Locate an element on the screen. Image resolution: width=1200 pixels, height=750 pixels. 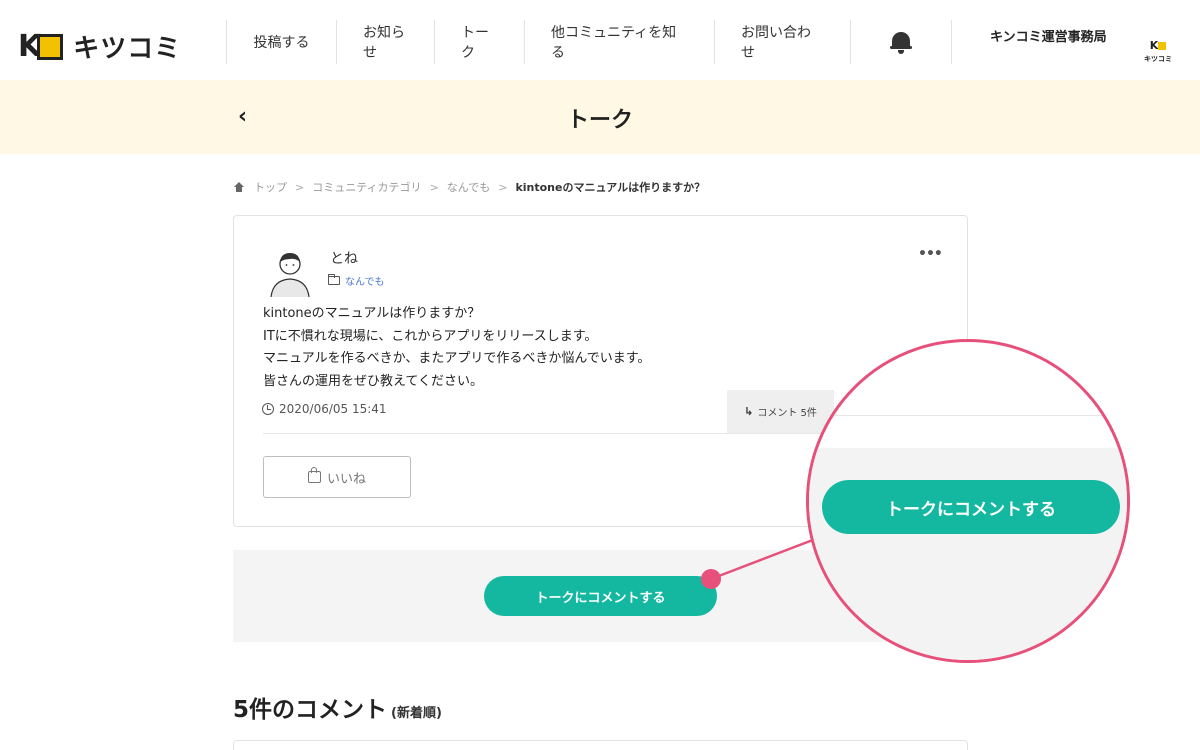
zoom-callout: トークにコメントする is located at coordinates (968, 501).